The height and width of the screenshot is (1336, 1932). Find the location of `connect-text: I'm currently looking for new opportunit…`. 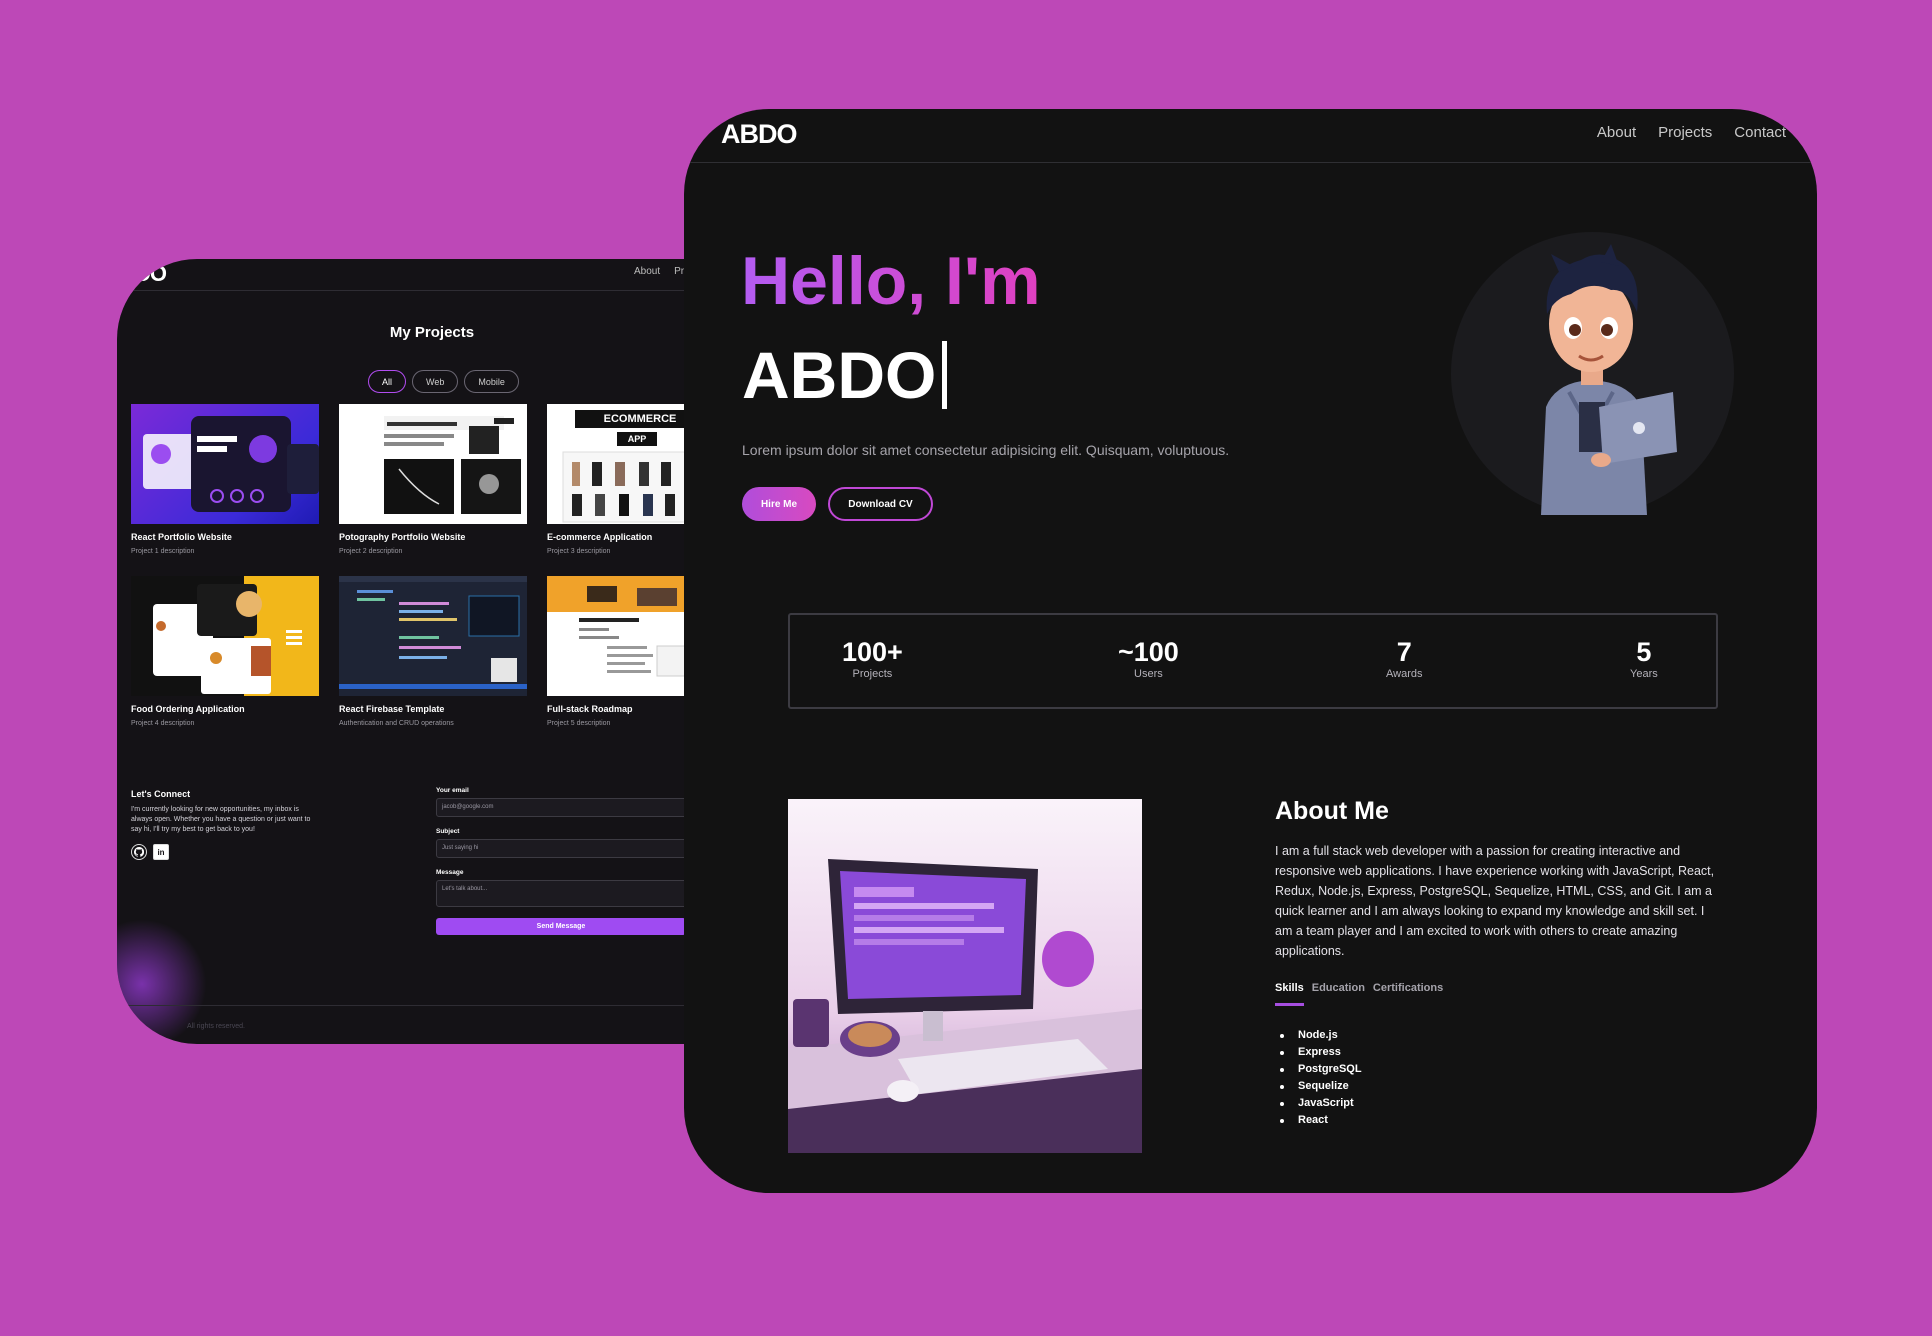

connect-text: I'm currently looking for new opportunit… is located at coordinates (221, 819).